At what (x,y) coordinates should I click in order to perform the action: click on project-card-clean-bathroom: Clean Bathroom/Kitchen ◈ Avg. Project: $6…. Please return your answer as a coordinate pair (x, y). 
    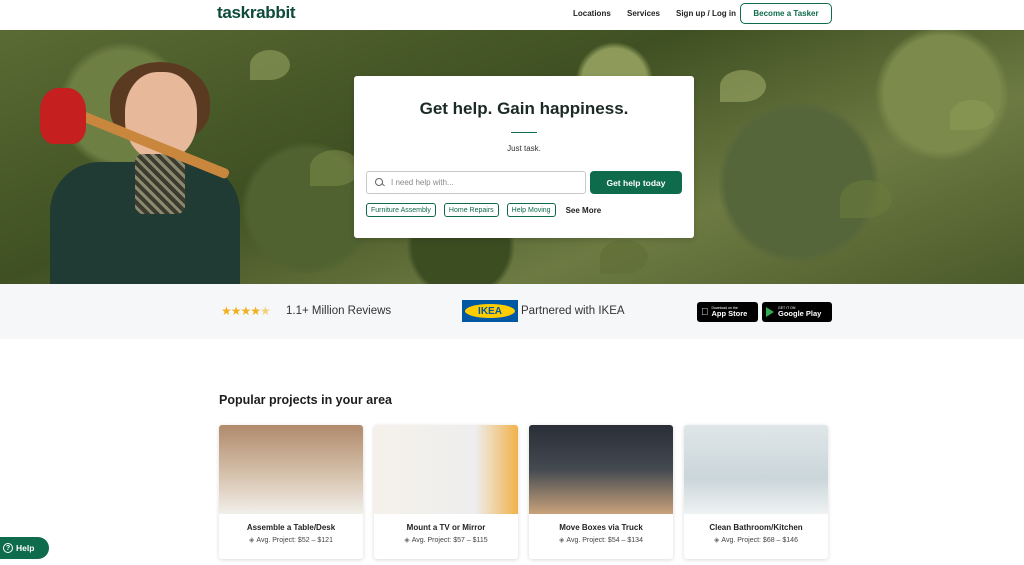
    Looking at the image, I should click on (756, 492).